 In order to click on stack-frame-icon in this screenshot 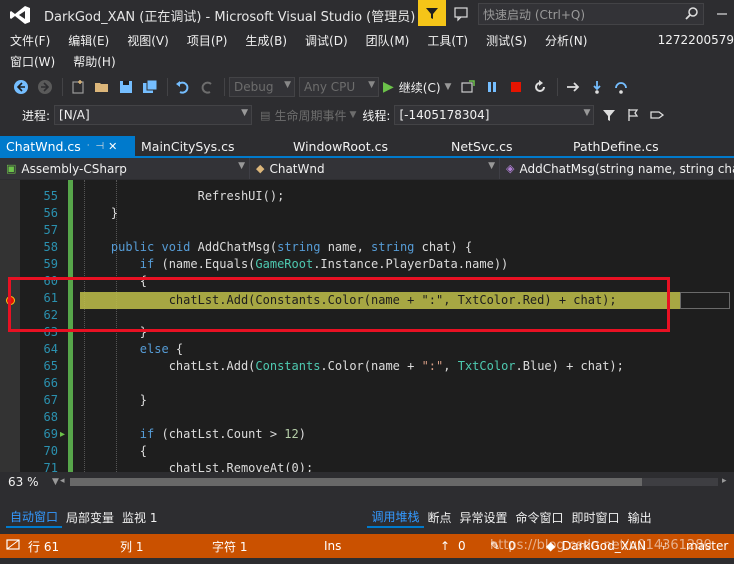, I will do `click(657, 115)`.